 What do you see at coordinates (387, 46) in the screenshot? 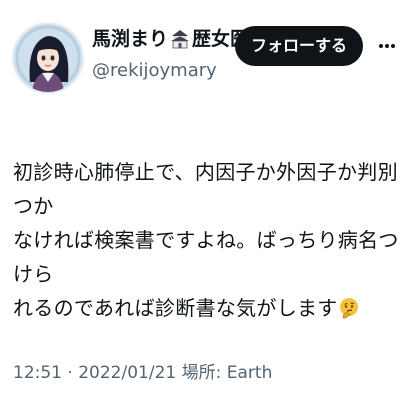
I see `more-horizontal-icon` at bounding box center [387, 46].